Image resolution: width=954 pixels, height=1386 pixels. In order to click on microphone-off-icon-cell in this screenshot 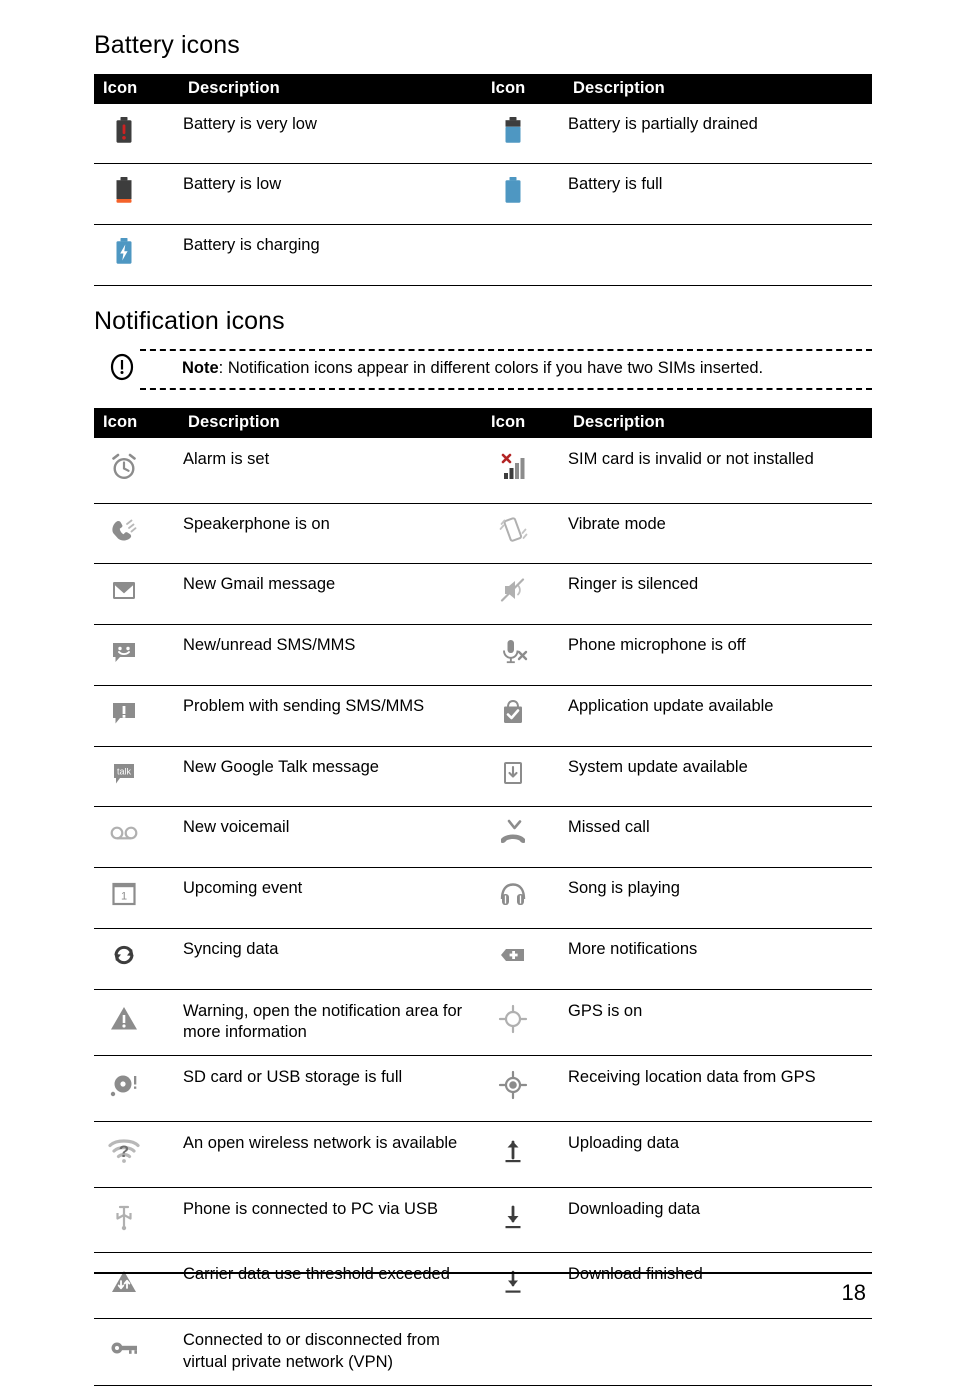, I will do `click(524, 655)`.